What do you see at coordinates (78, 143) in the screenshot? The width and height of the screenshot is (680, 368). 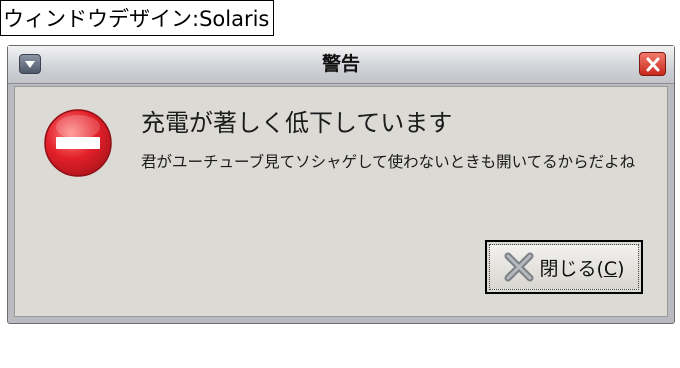 I see `stop-icon` at bounding box center [78, 143].